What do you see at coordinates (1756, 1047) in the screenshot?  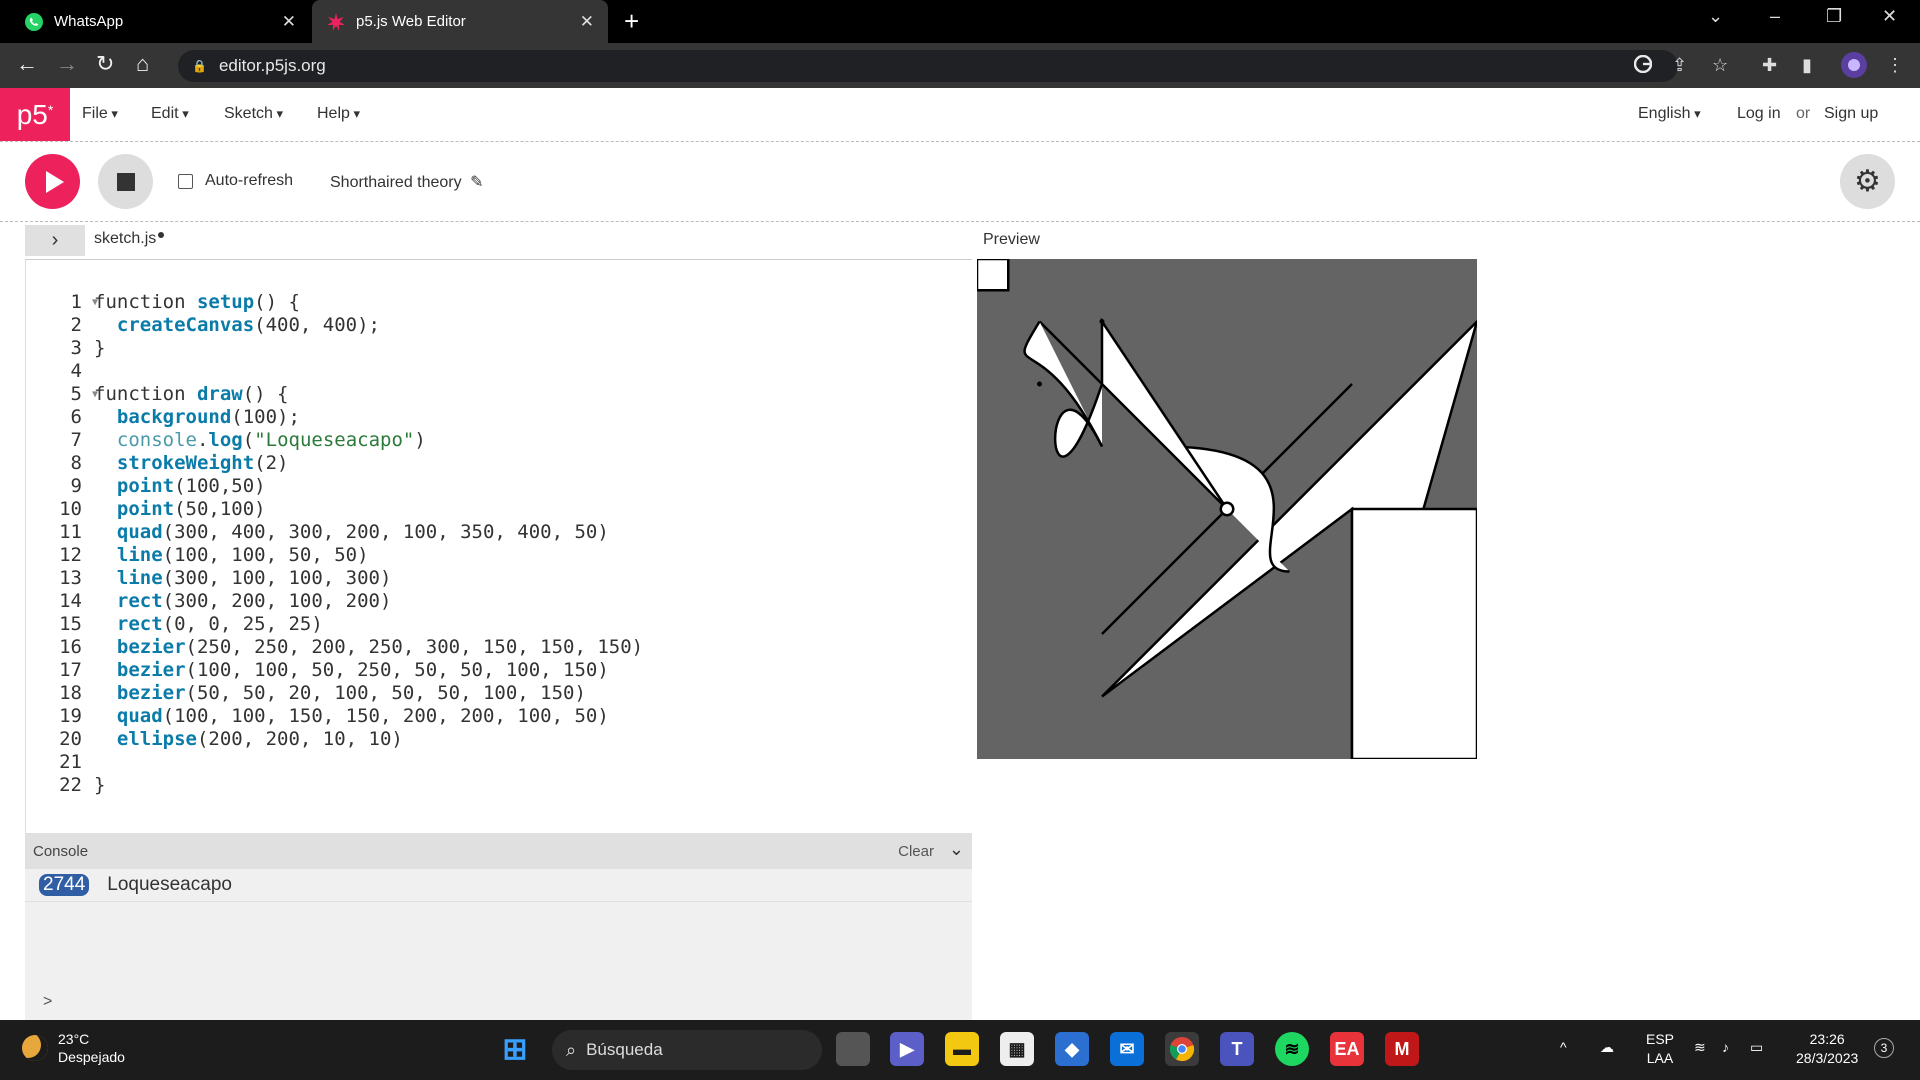 I see `battery-icon: ▭` at bounding box center [1756, 1047].